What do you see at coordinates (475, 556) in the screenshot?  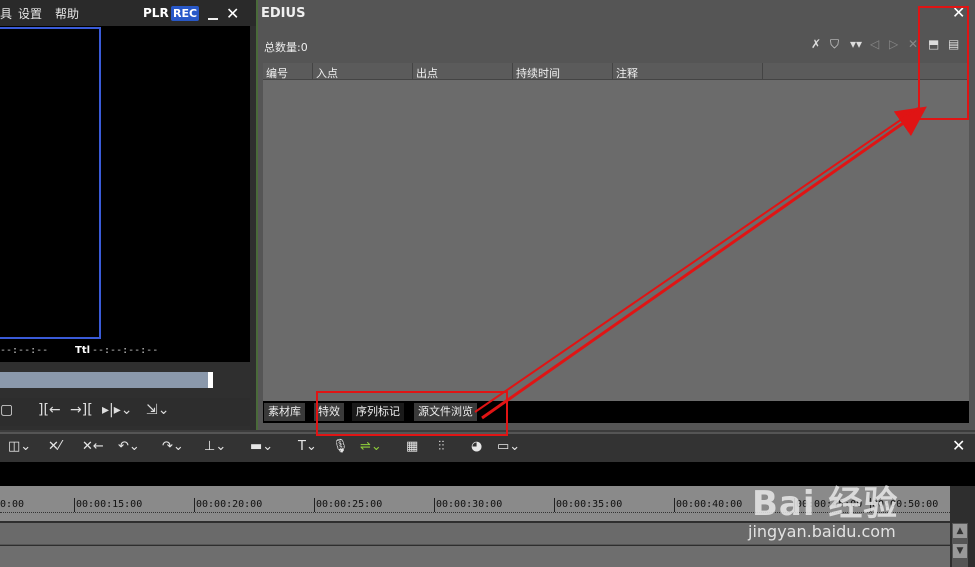 I see `timeline-track` at bounding box center [475, 556].